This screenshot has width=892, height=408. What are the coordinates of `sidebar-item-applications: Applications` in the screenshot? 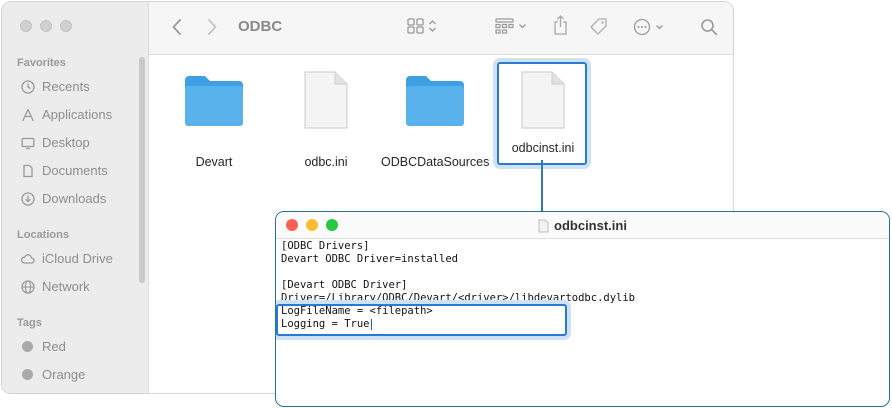 It's located at (66, 114).